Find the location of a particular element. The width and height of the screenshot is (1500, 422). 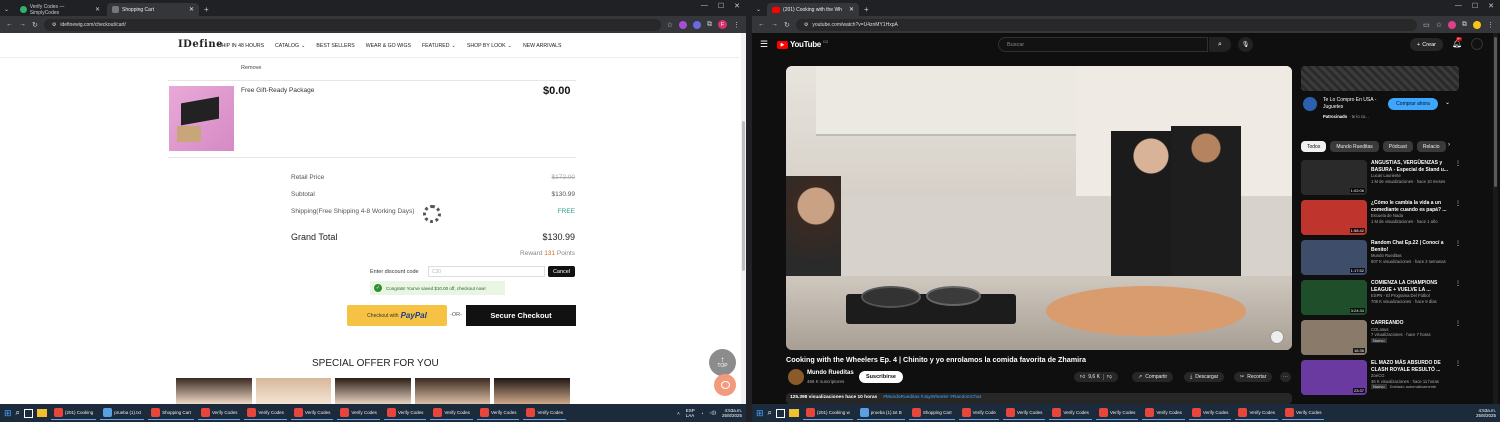

cancel-discount-button: Cancel is located at coordinates (561, 271).